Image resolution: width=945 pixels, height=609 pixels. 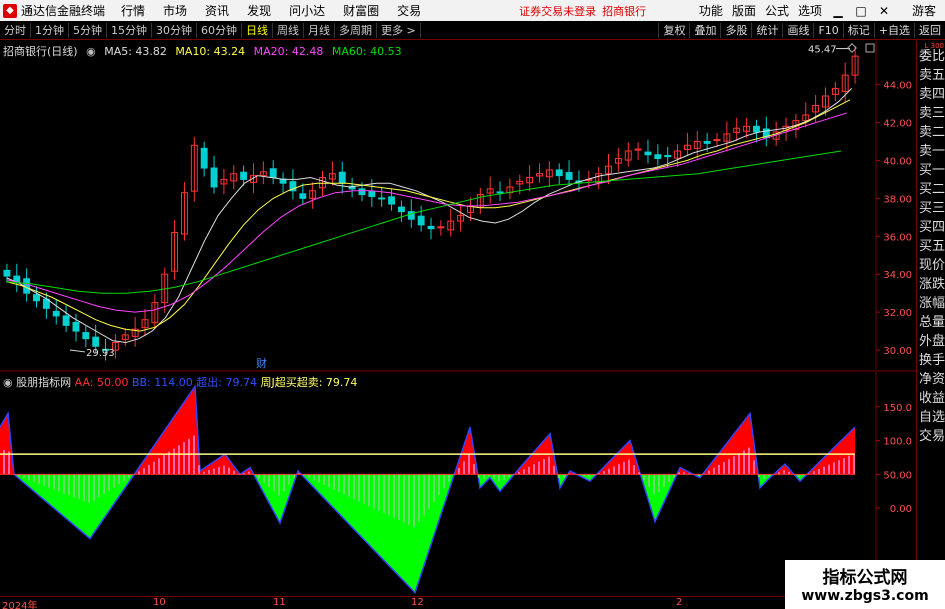 What do you see at coordinates (931, 151) in the screenshot?
I see `sidebar-item-5: 卖一` at bounding box center [931, 151].